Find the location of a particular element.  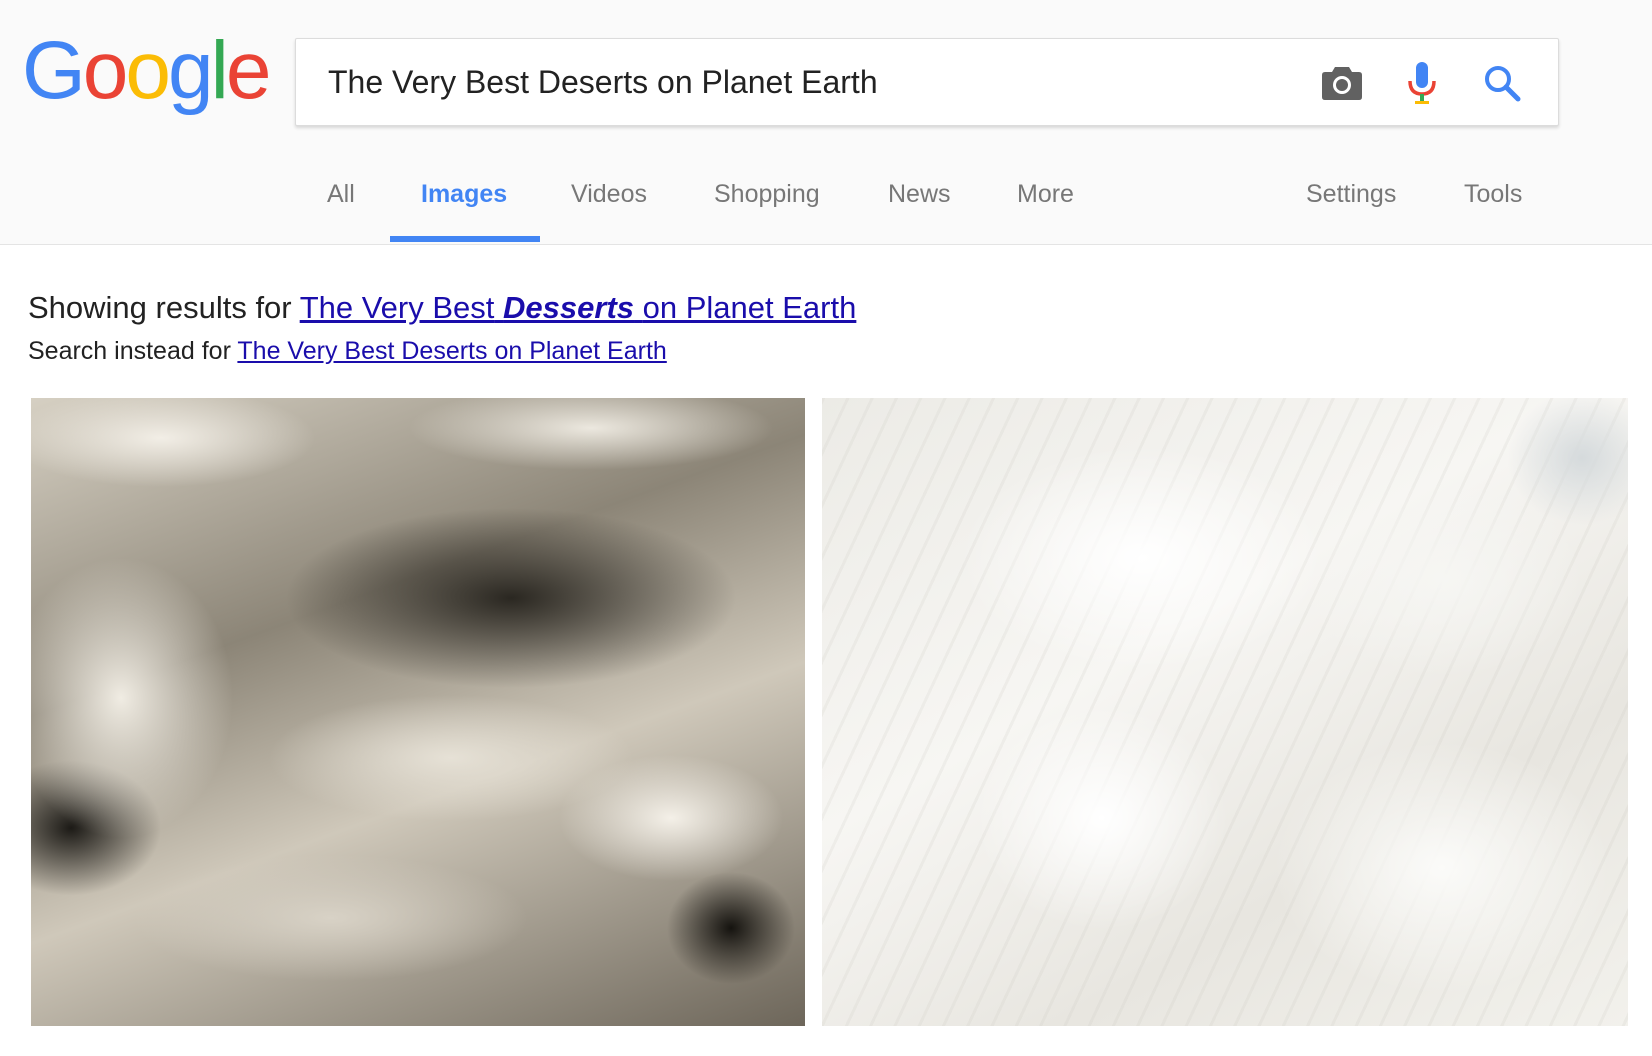

google-logo: Google is located at coordinates (147, 70).